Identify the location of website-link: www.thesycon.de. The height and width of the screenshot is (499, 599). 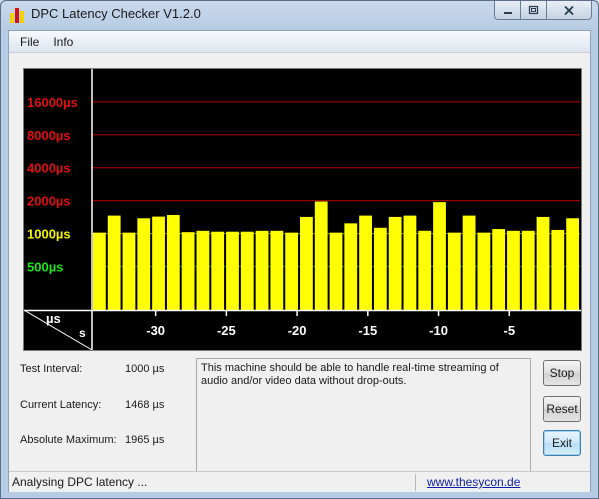
(473, 482).